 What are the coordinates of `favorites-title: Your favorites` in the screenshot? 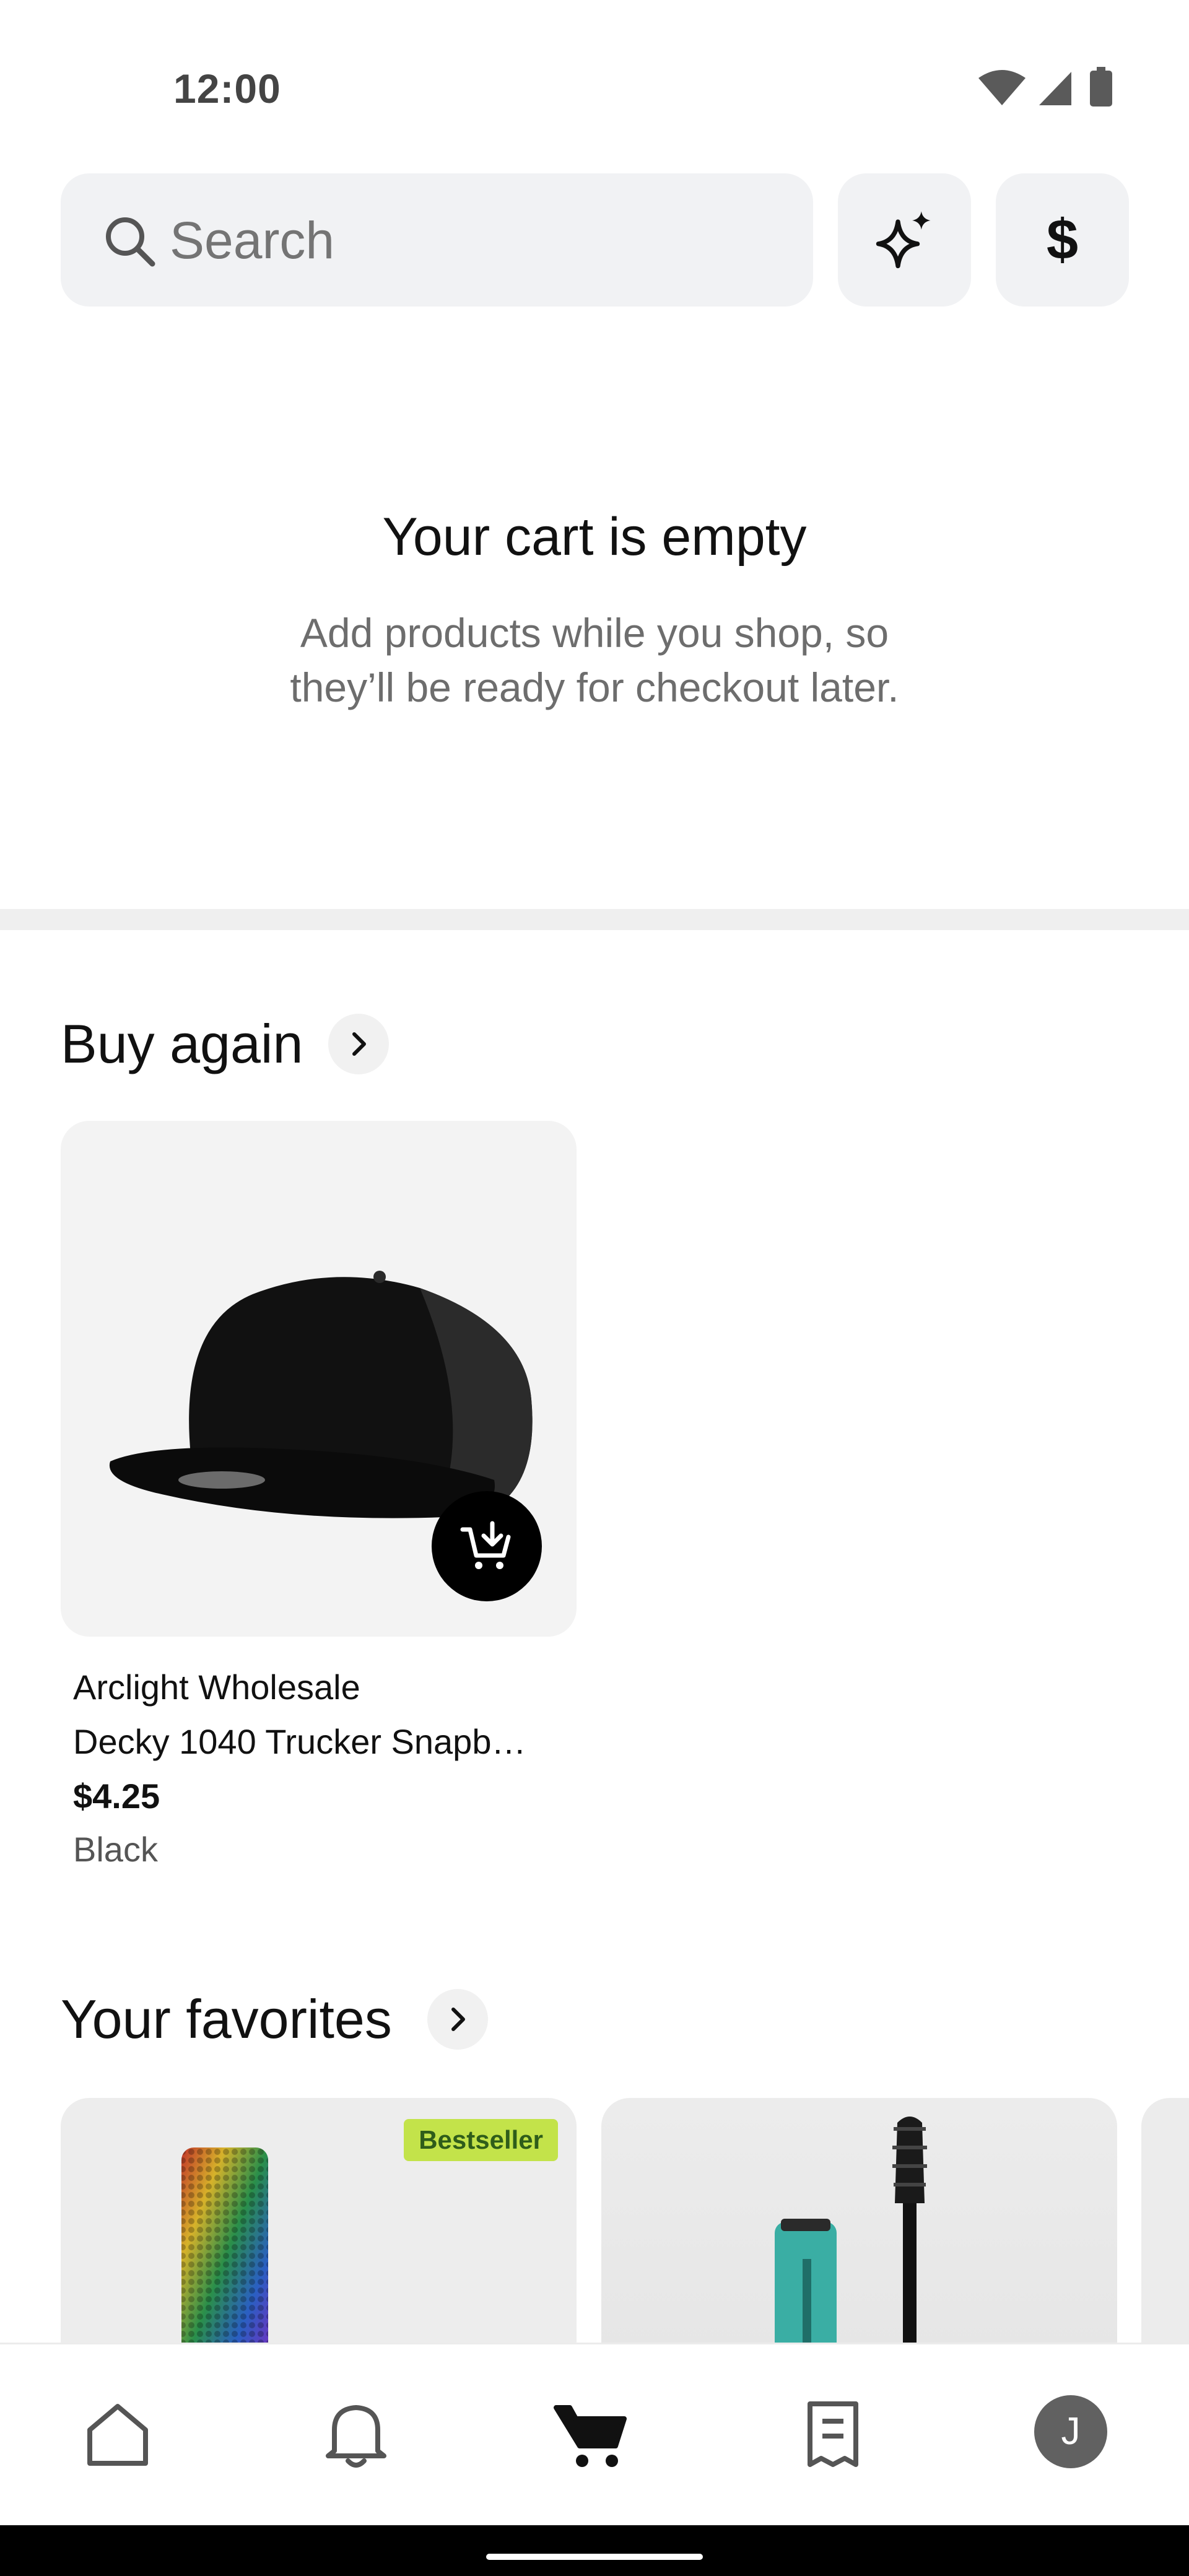 It's located at (226, 2019).